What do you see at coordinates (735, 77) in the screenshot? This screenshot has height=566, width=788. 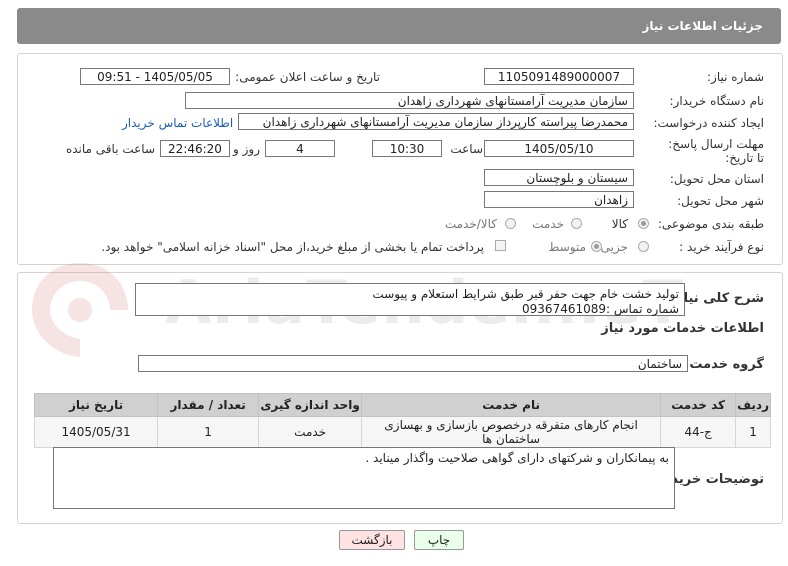 I see `need-number-label: شماره نیاز:` at bounding box center [735, 77].